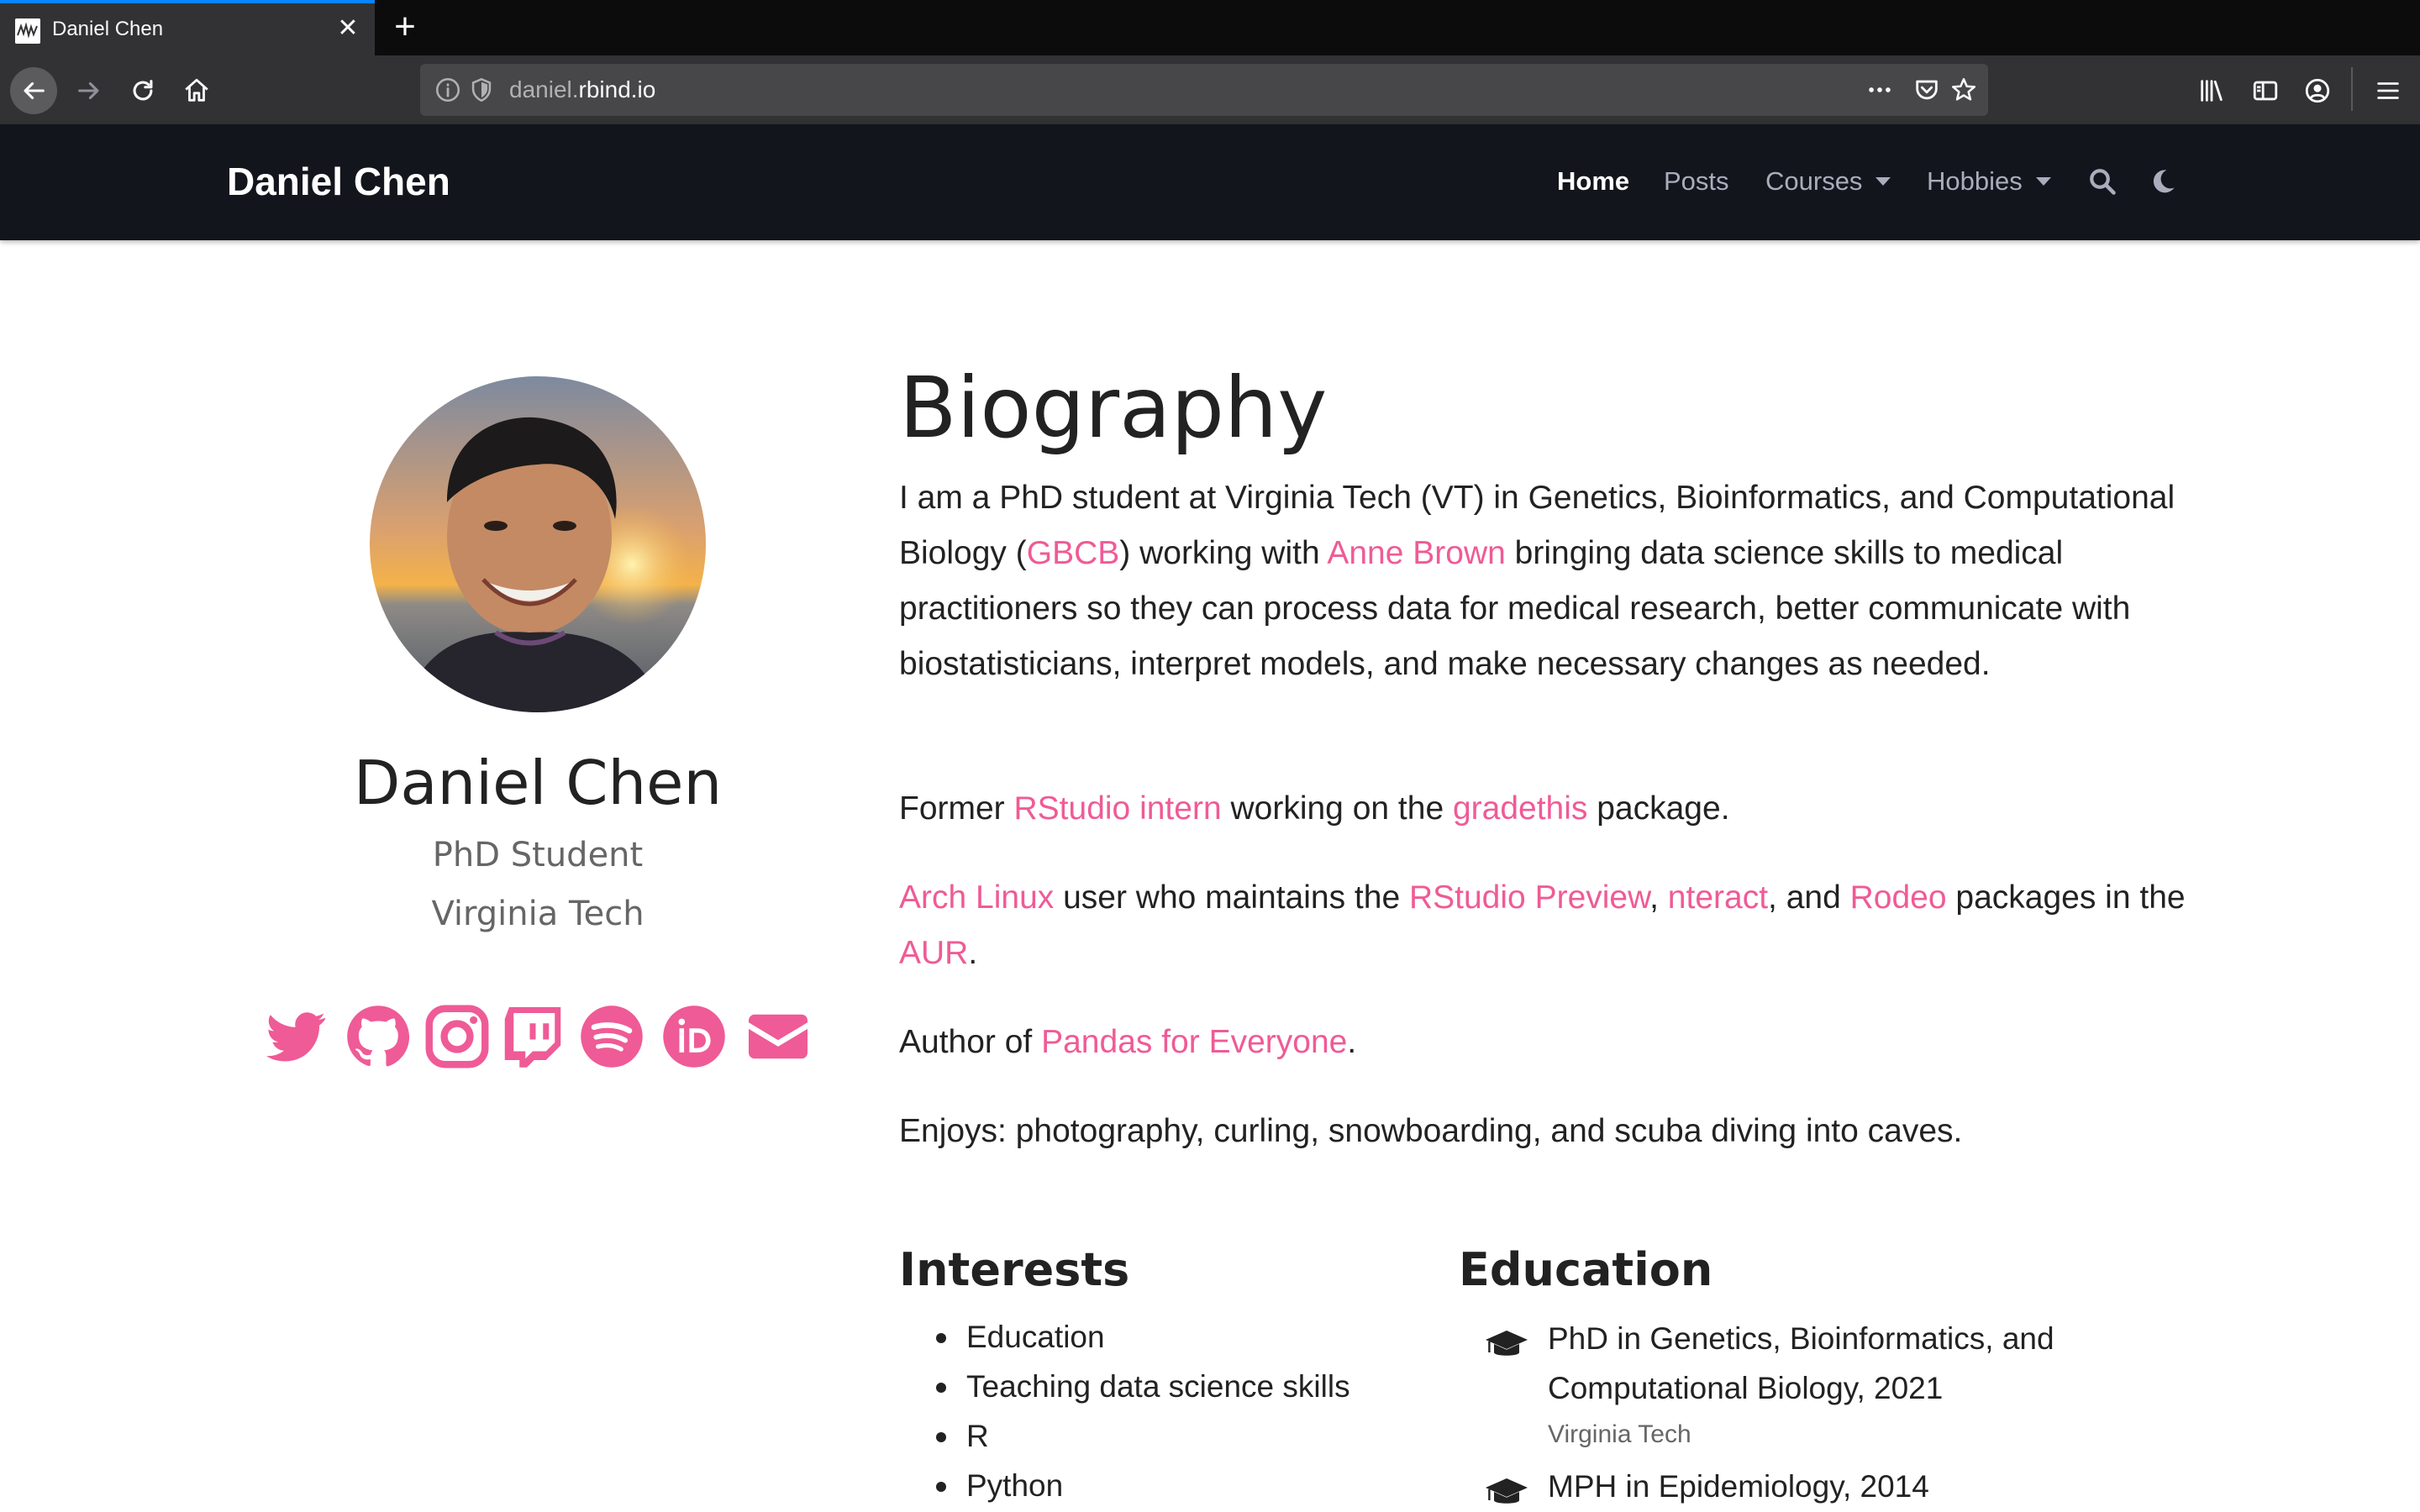  Describe the element at coordinates (1194, 1042) in the screenshot. I see `pandas-for-everyone-link: Pandas for Everyone` at that location.